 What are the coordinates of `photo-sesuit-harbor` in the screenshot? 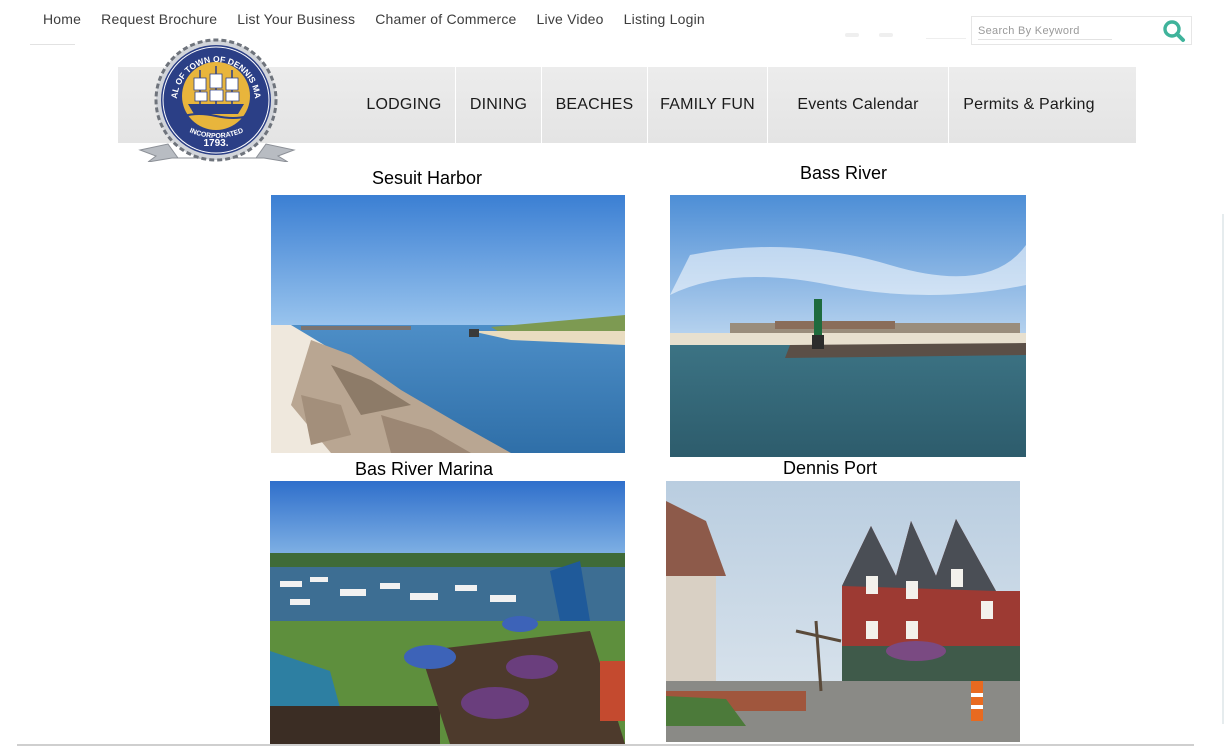 It's located at (448, 324).